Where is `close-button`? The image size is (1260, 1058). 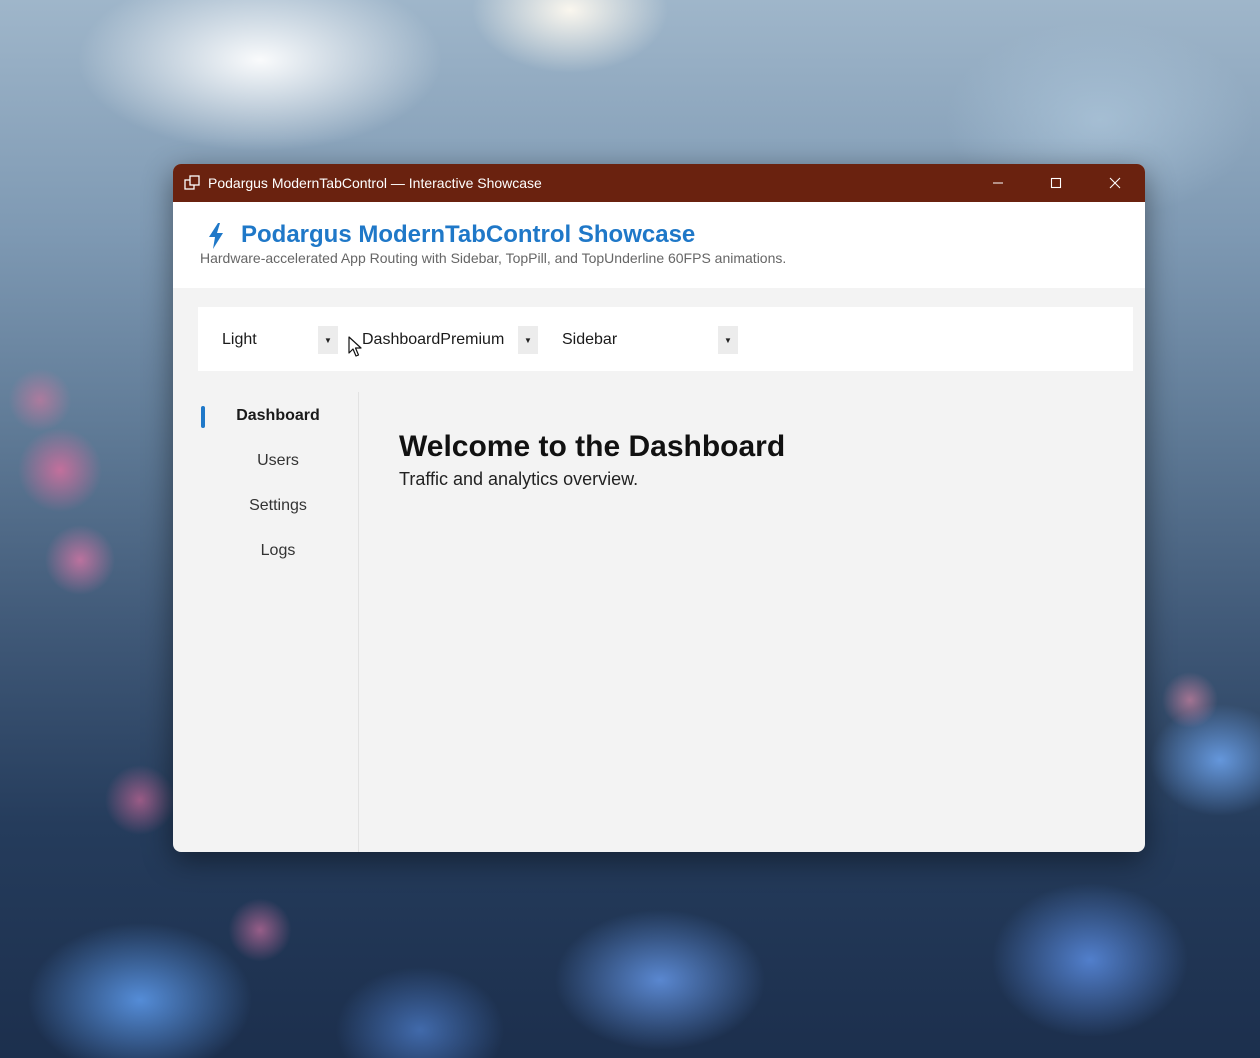
close-button is located at coordinates (1115, 183).